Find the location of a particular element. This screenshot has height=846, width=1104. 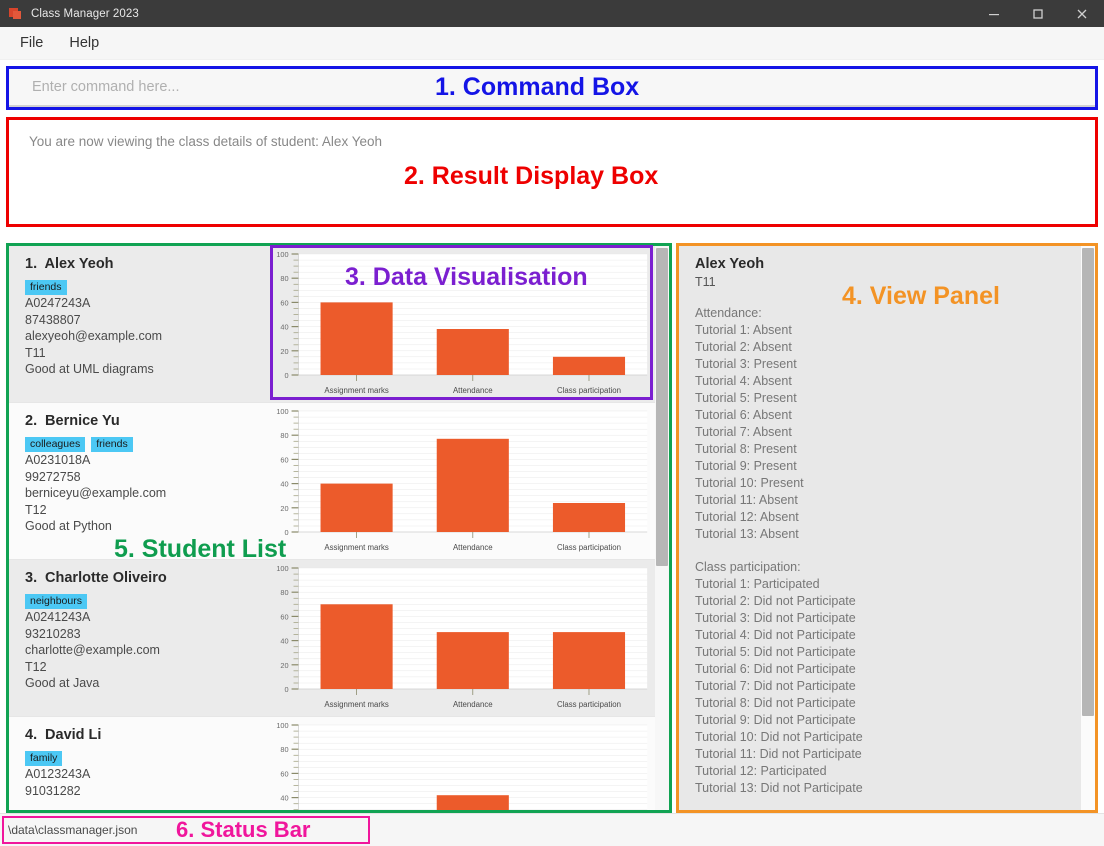

student-id: A0247243A is located at coordinates (58, 303).